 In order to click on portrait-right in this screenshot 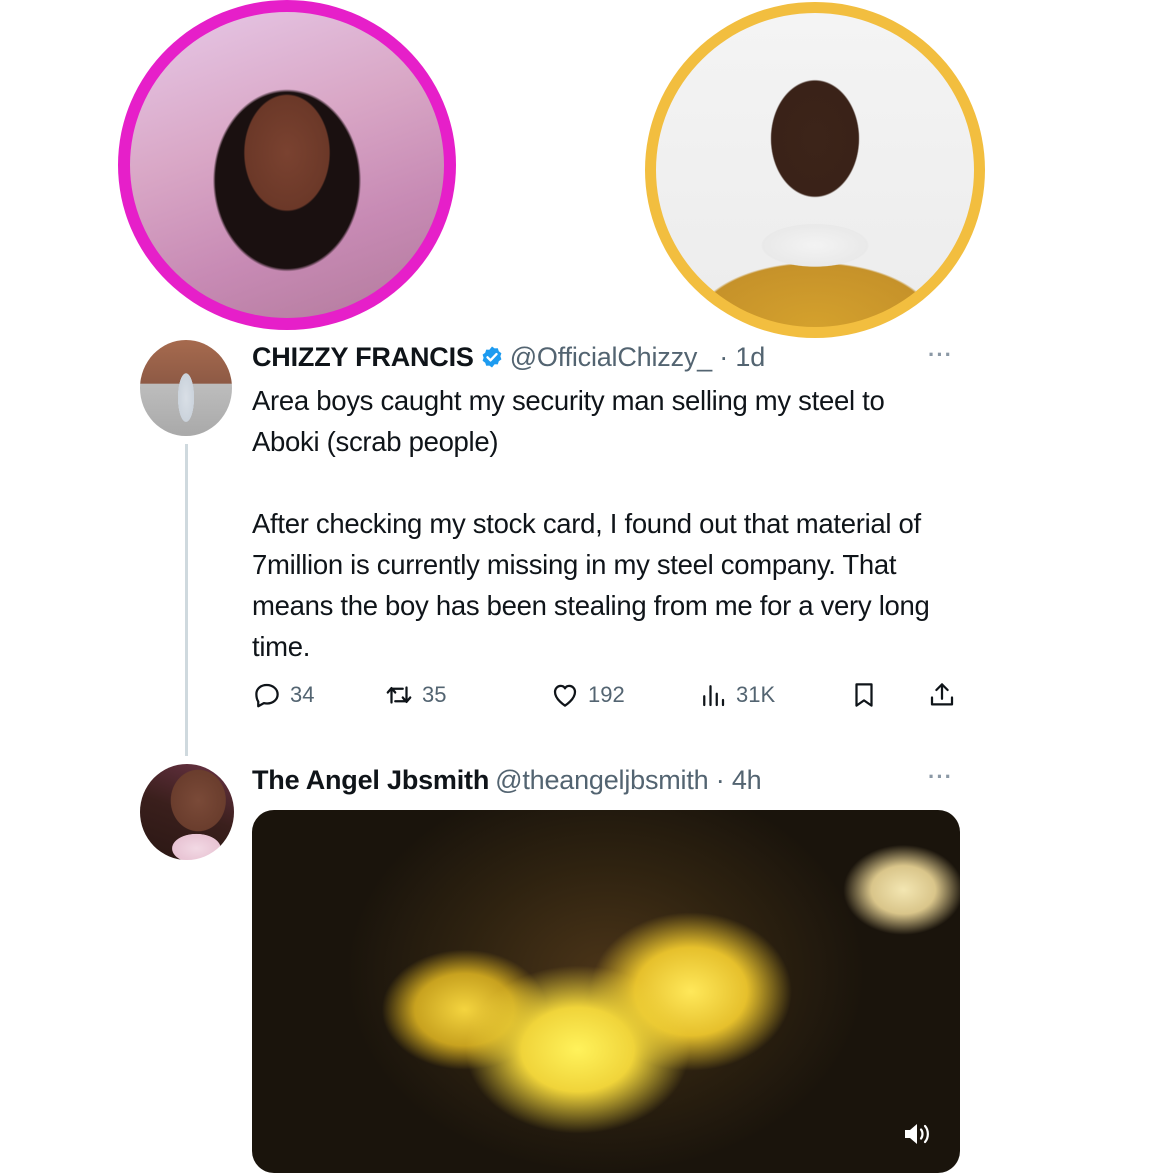, I will do `click(815, 170)`.